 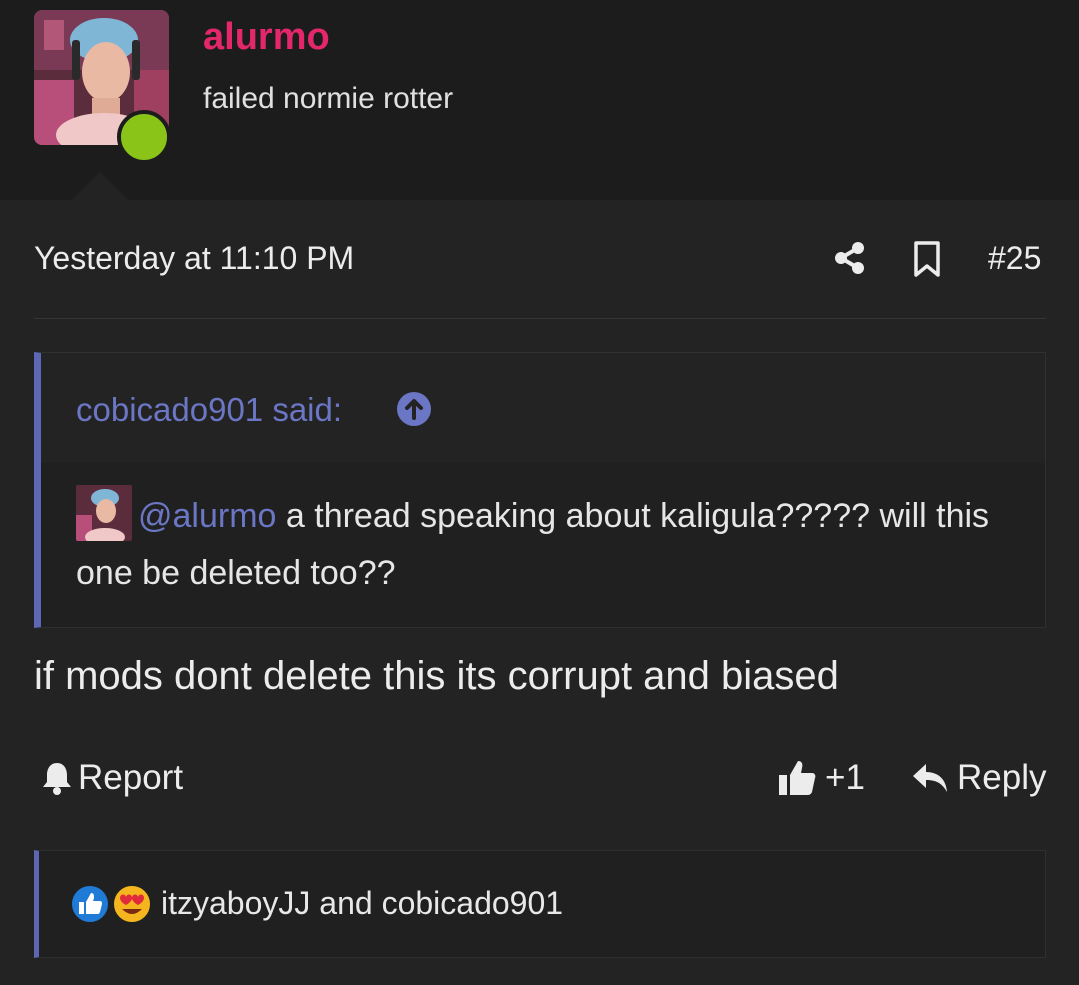 I want to click on user-title: failed normie rotter, so click(x=328, y=98).